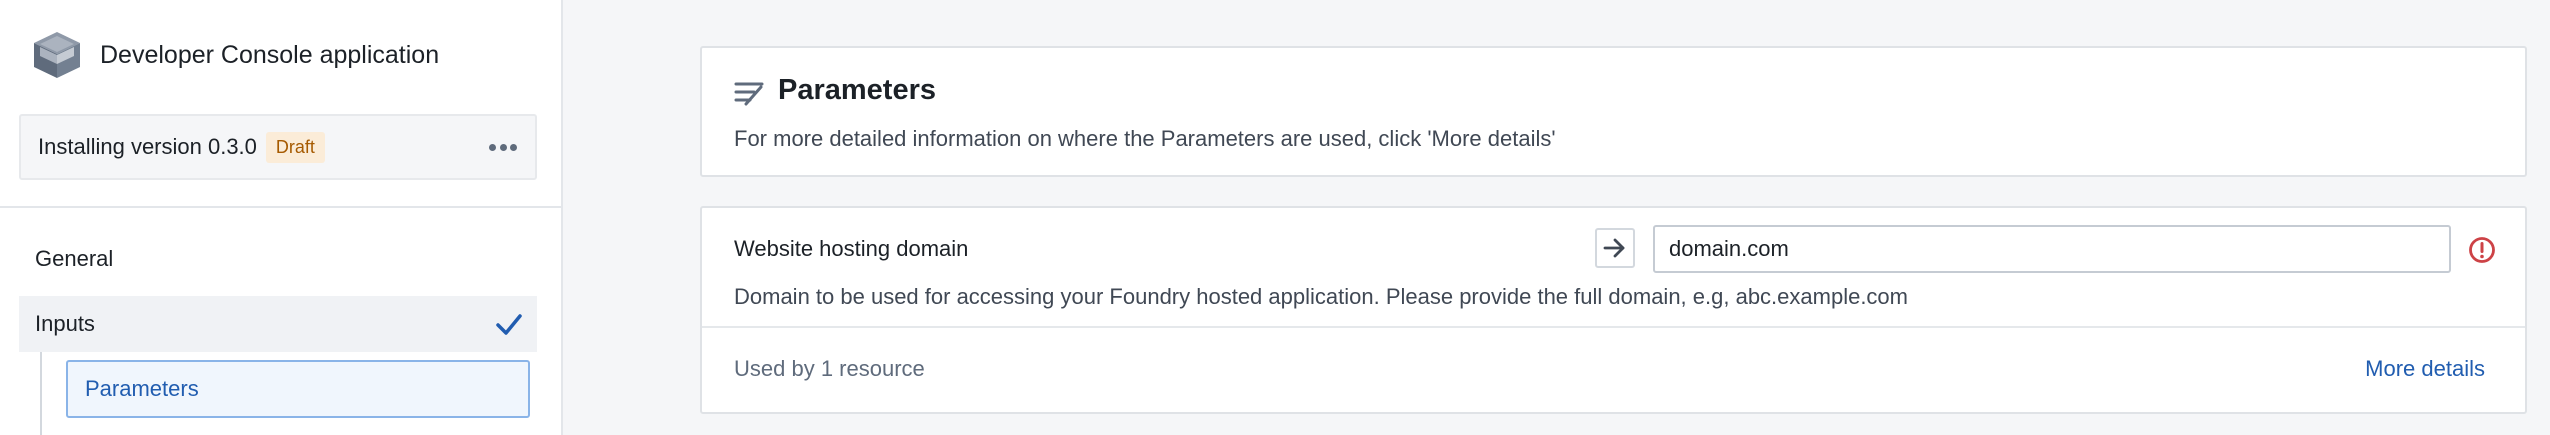 The image size is (2550, 435). I want to click on more-options-button, so click(503, 147).